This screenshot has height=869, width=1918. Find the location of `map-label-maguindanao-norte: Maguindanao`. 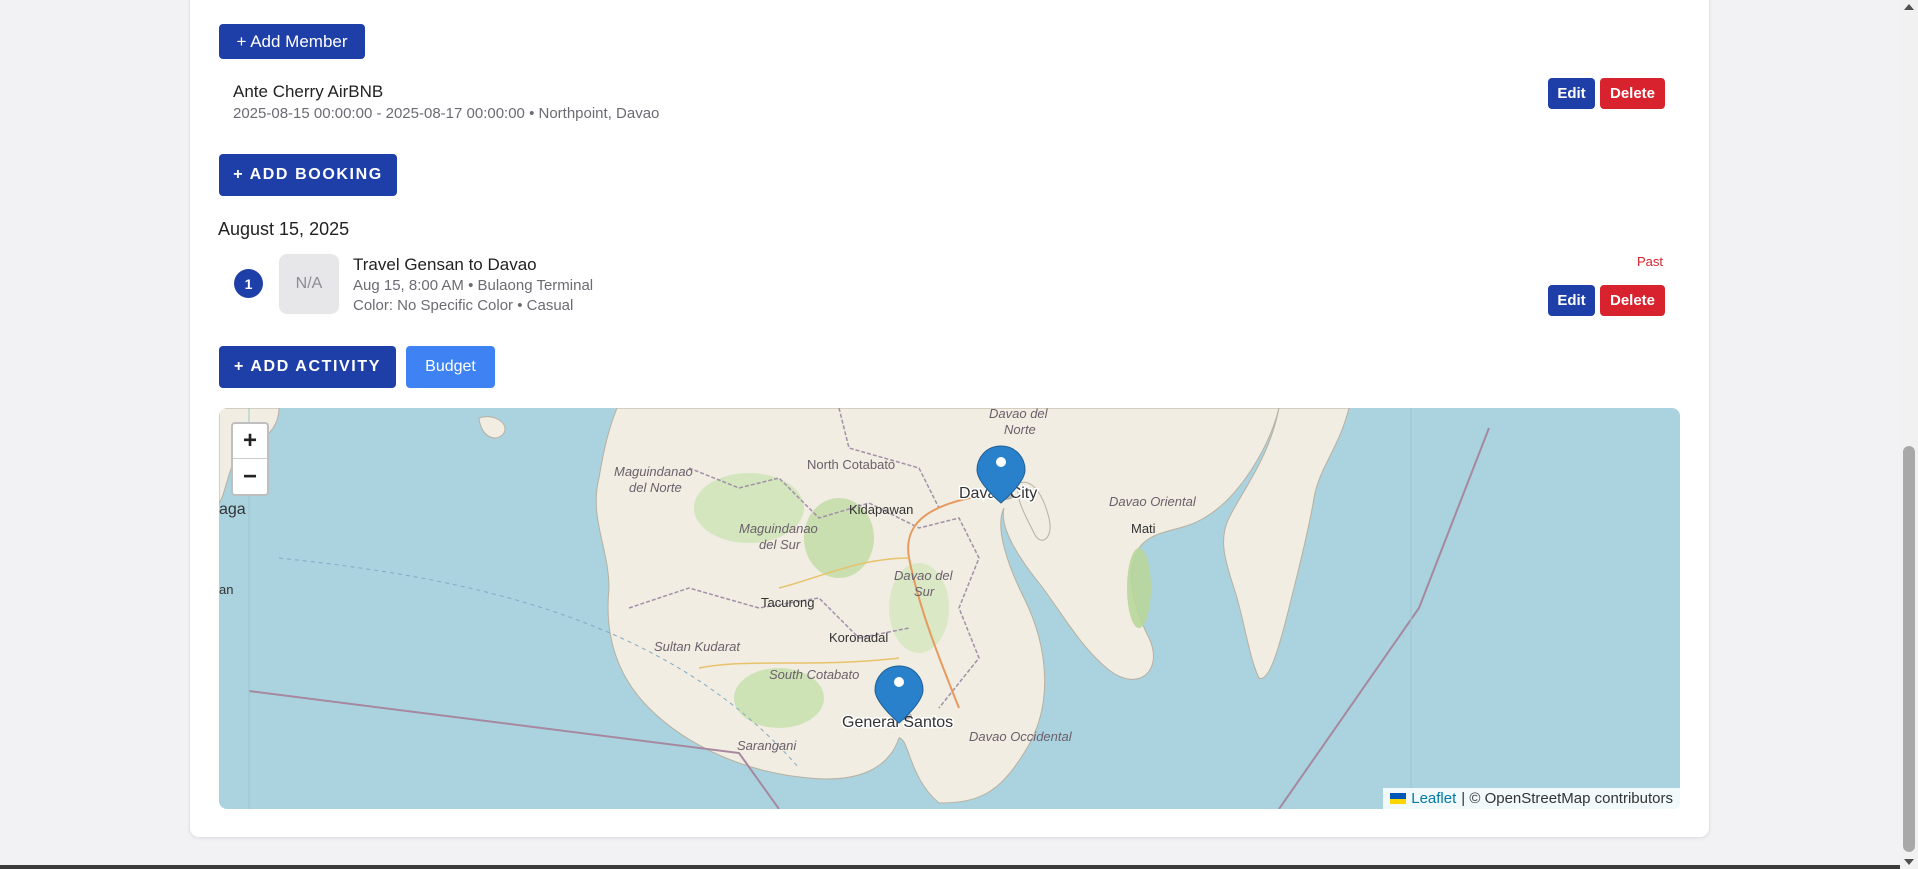

map-label-maguindanao-norte: Maguindanao is located at coordinates (653, 471).